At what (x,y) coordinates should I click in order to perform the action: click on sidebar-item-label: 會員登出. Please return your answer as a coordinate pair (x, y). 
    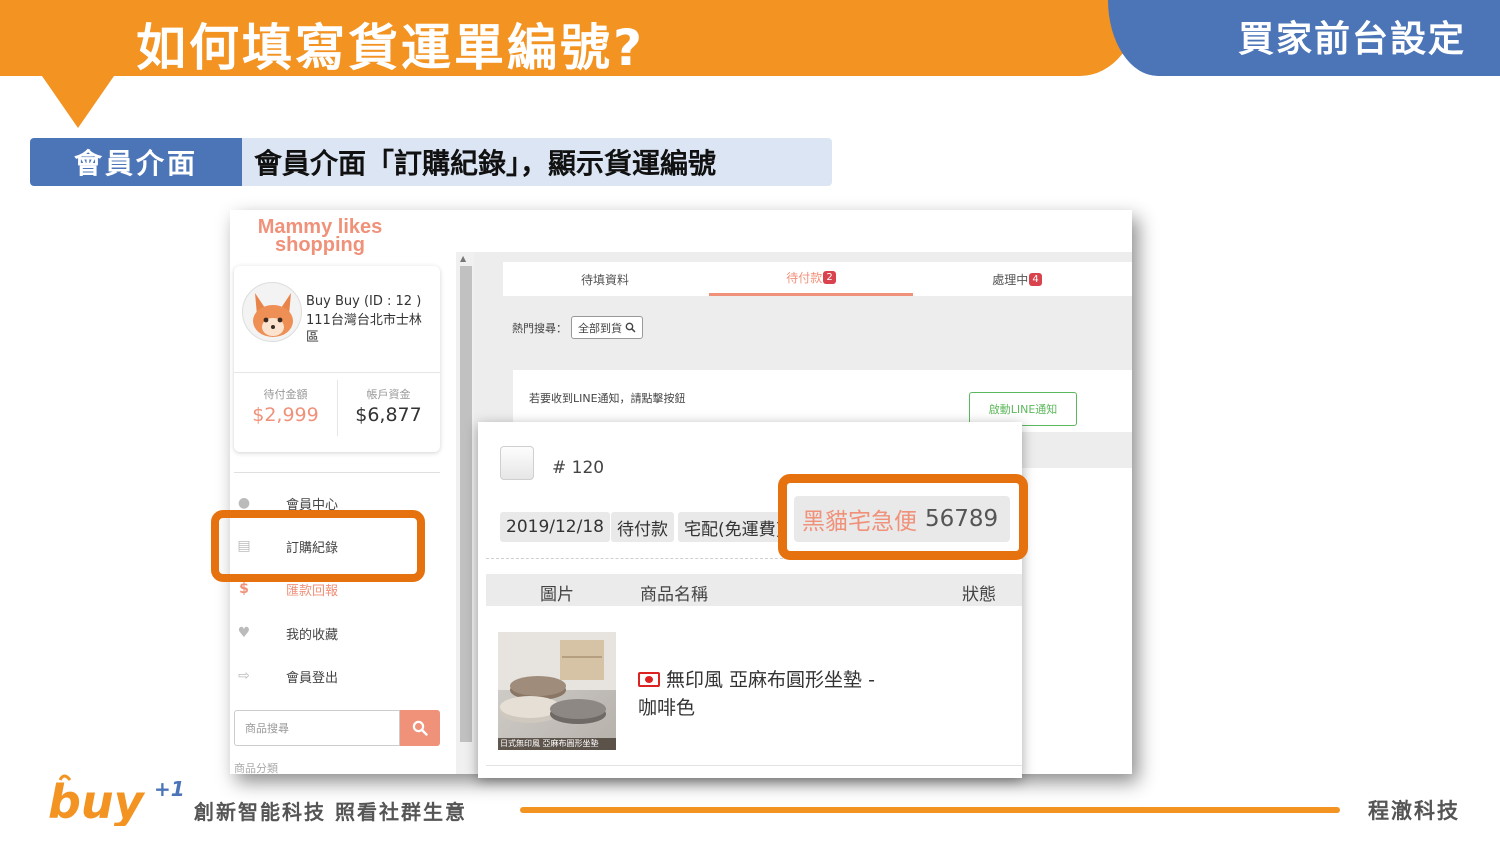
    Looking at the image, I should click on (312, 678).